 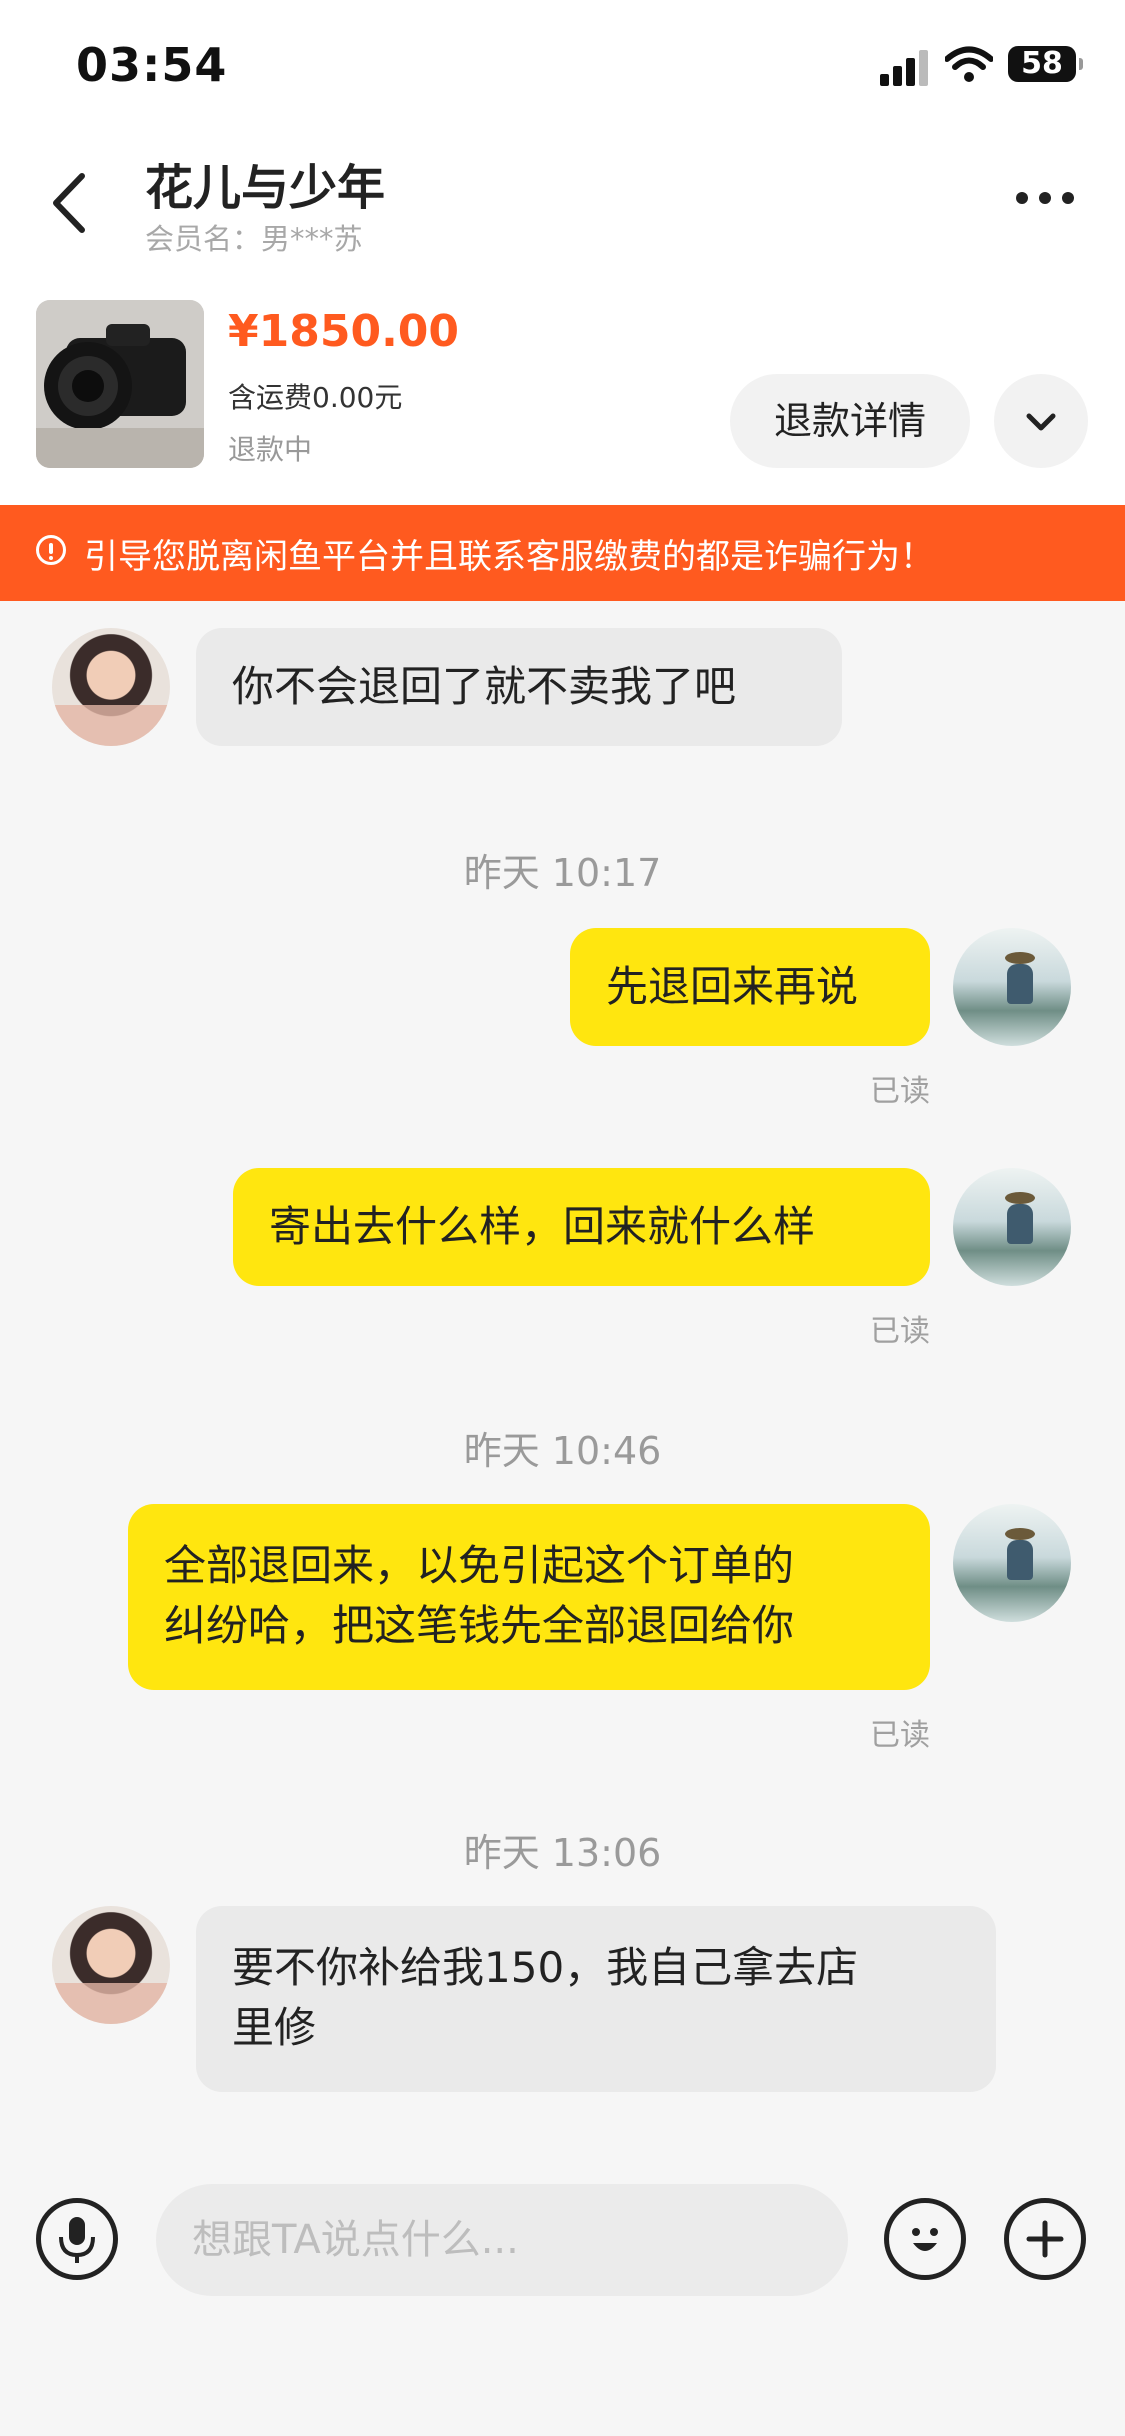 What do you see at coordinates (750, 987) in the screenshot?
I see `message-bubble: 先退回来再说` at bounding box center [750, 987].